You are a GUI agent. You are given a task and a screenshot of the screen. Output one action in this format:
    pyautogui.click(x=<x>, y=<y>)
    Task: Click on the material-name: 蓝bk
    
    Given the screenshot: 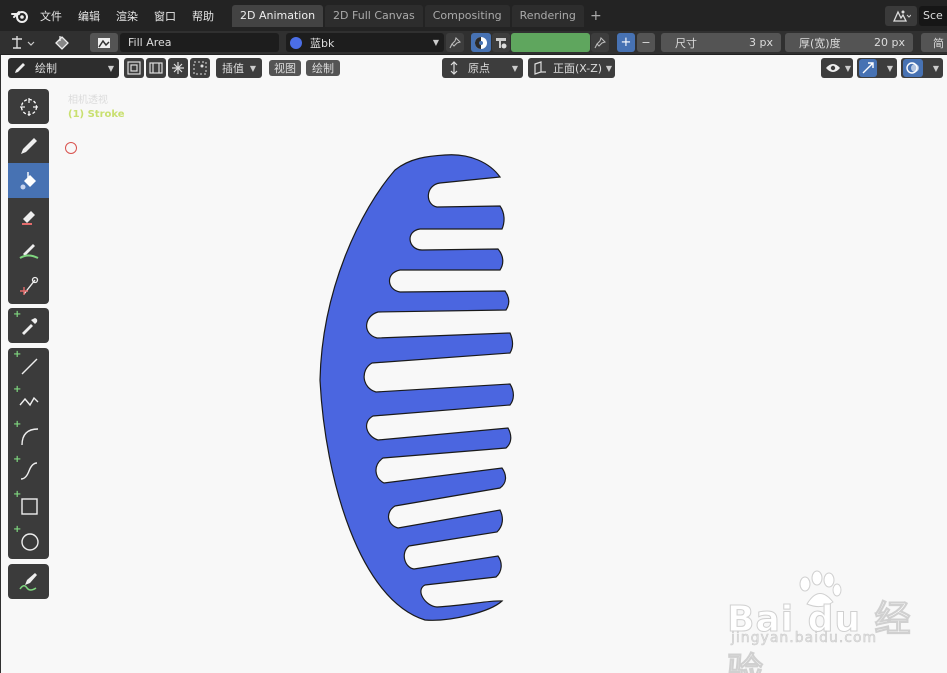 What is the action you would take?
    pyautogui.click(x=322, y=43)
    